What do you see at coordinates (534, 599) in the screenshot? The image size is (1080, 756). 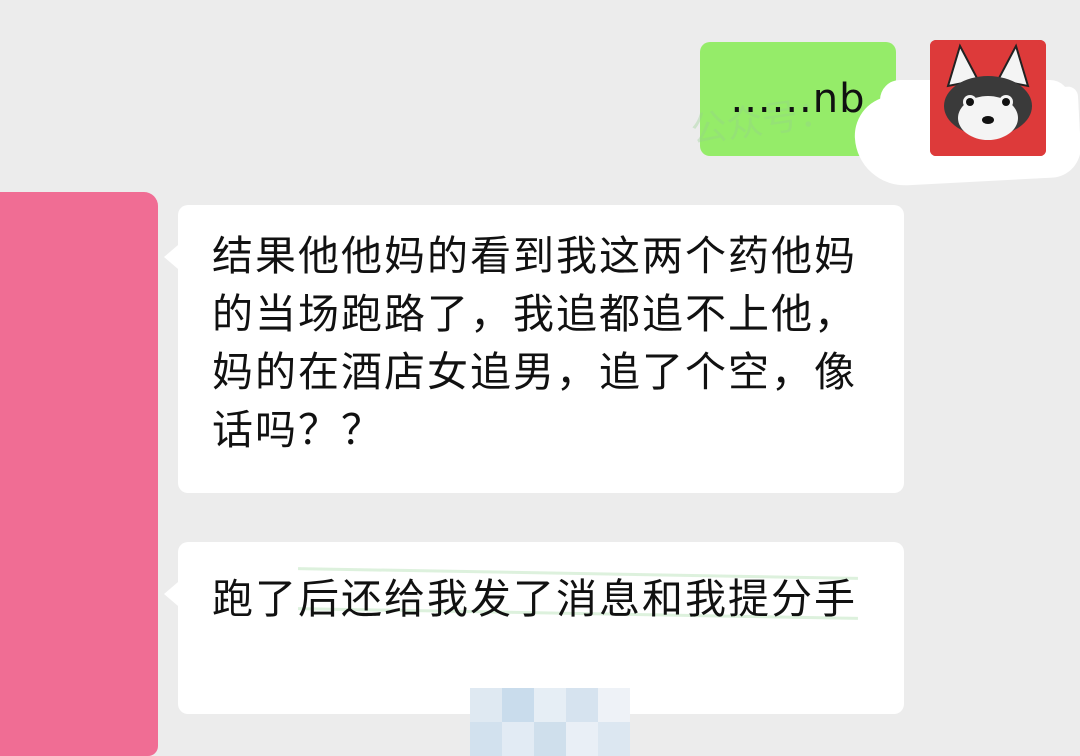 I see `message-text: 跑了后还给我发了消息和我提分手` at bounding box center [534, 599].